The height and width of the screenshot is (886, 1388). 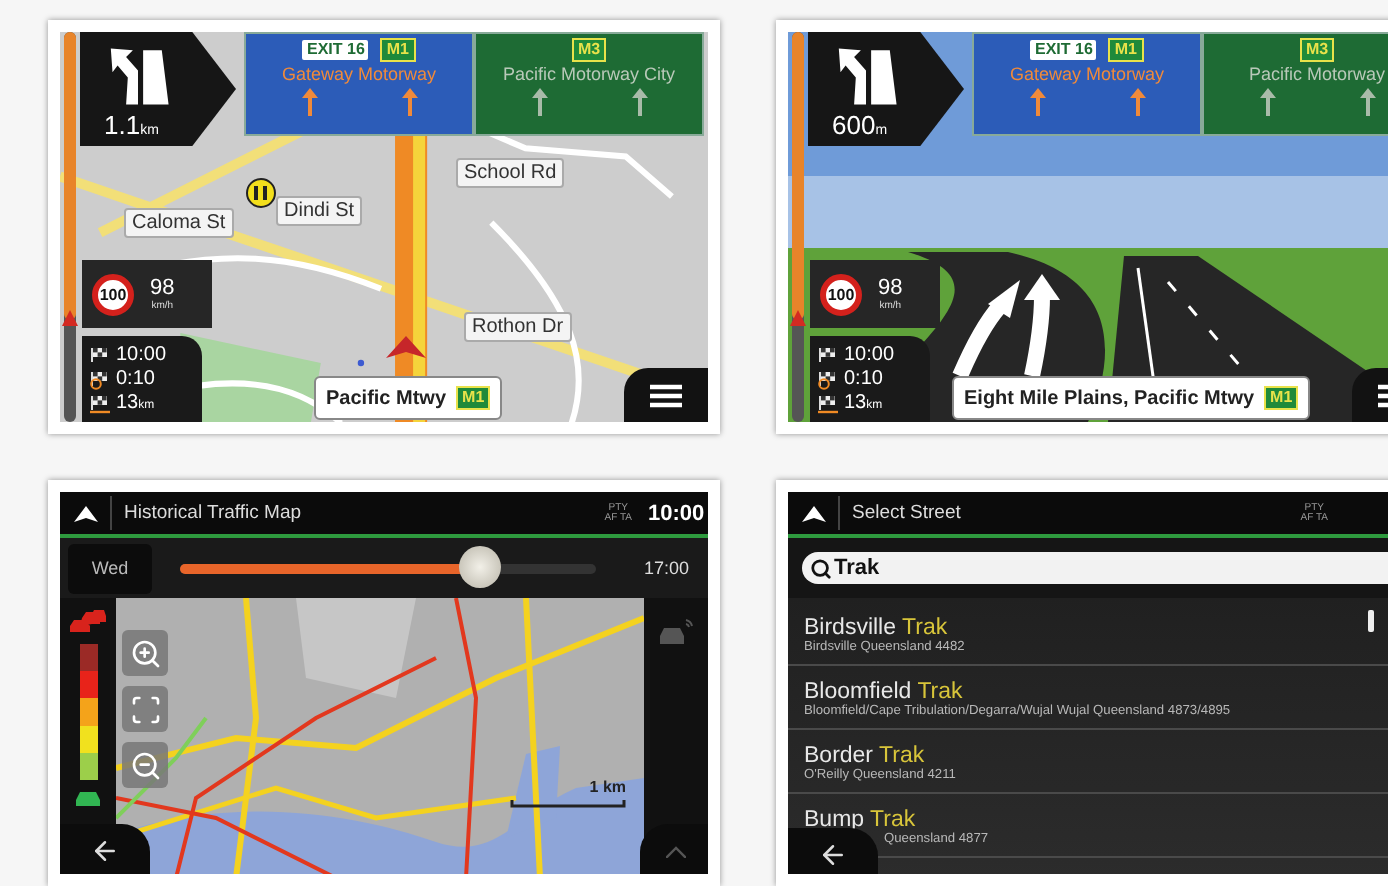 I want to click on zoom-in-button, so click(x=145, y=653).